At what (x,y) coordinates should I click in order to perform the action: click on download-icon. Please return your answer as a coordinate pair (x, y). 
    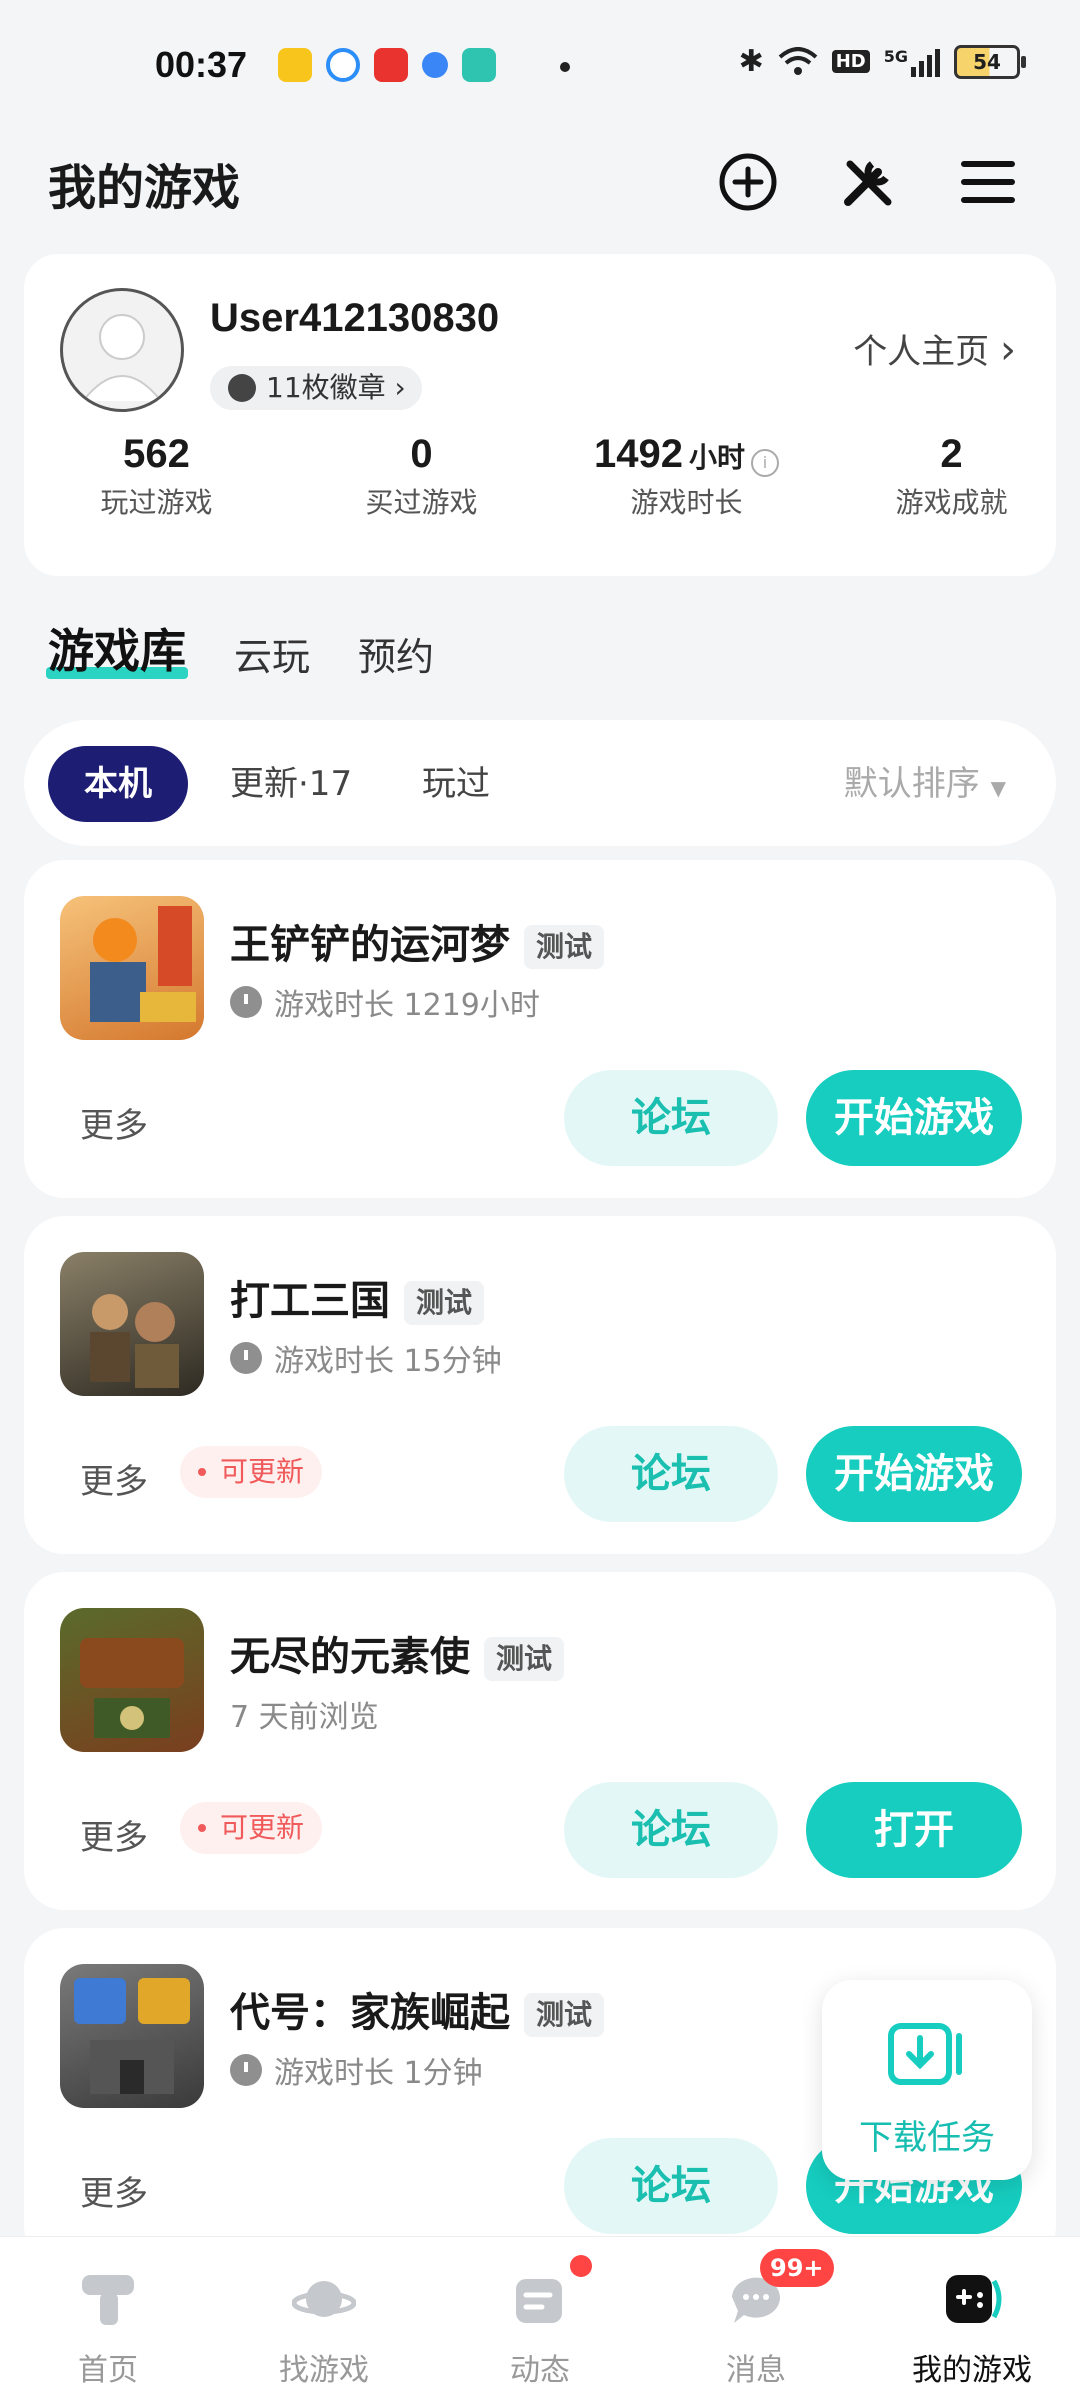
    Looking at the image, I should click on (925, 2054).